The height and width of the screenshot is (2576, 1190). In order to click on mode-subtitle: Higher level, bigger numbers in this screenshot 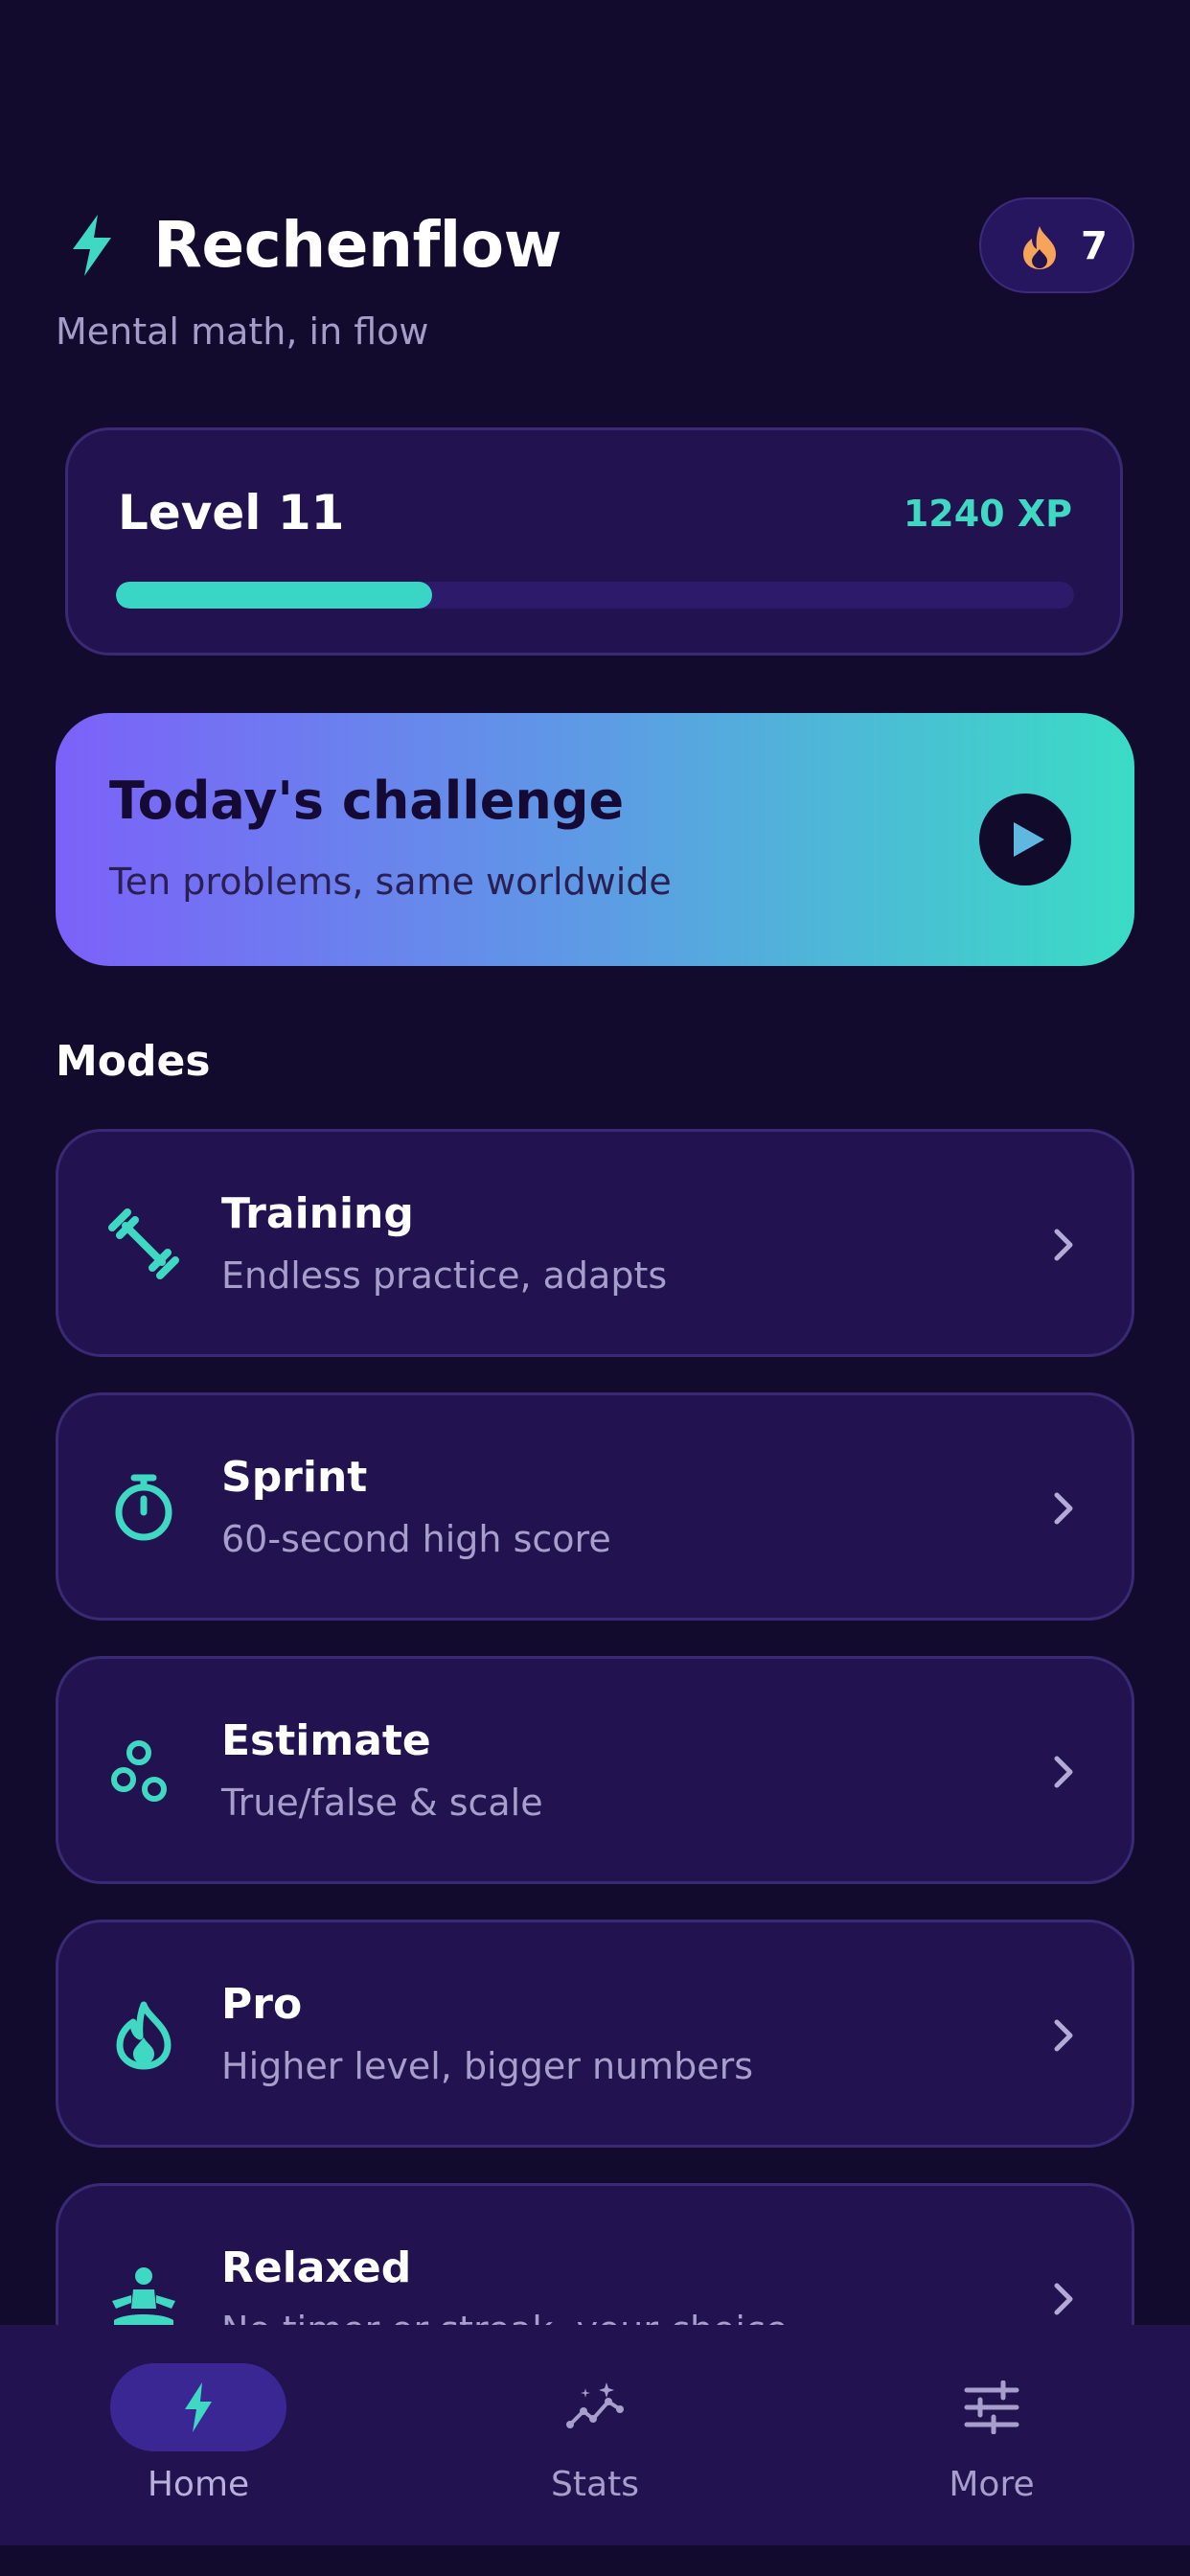, I will do `click(488, 2066)`.